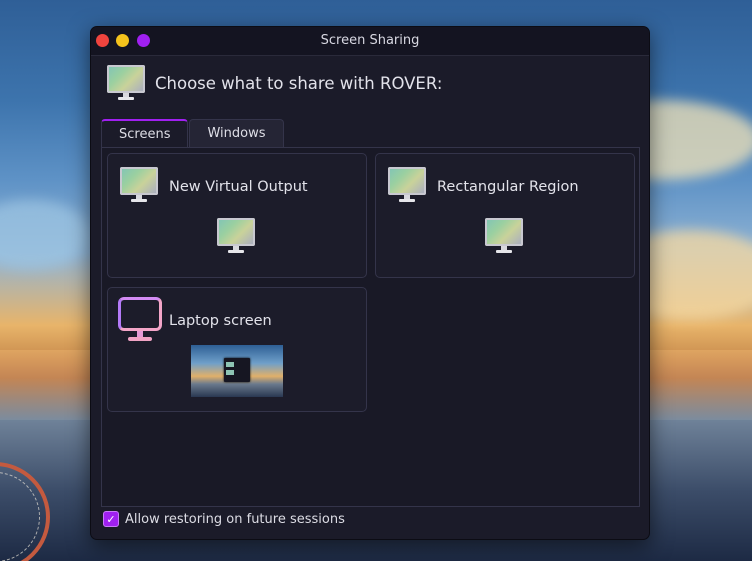  I want to click on wallpaper-cloud, so click(45, 235).